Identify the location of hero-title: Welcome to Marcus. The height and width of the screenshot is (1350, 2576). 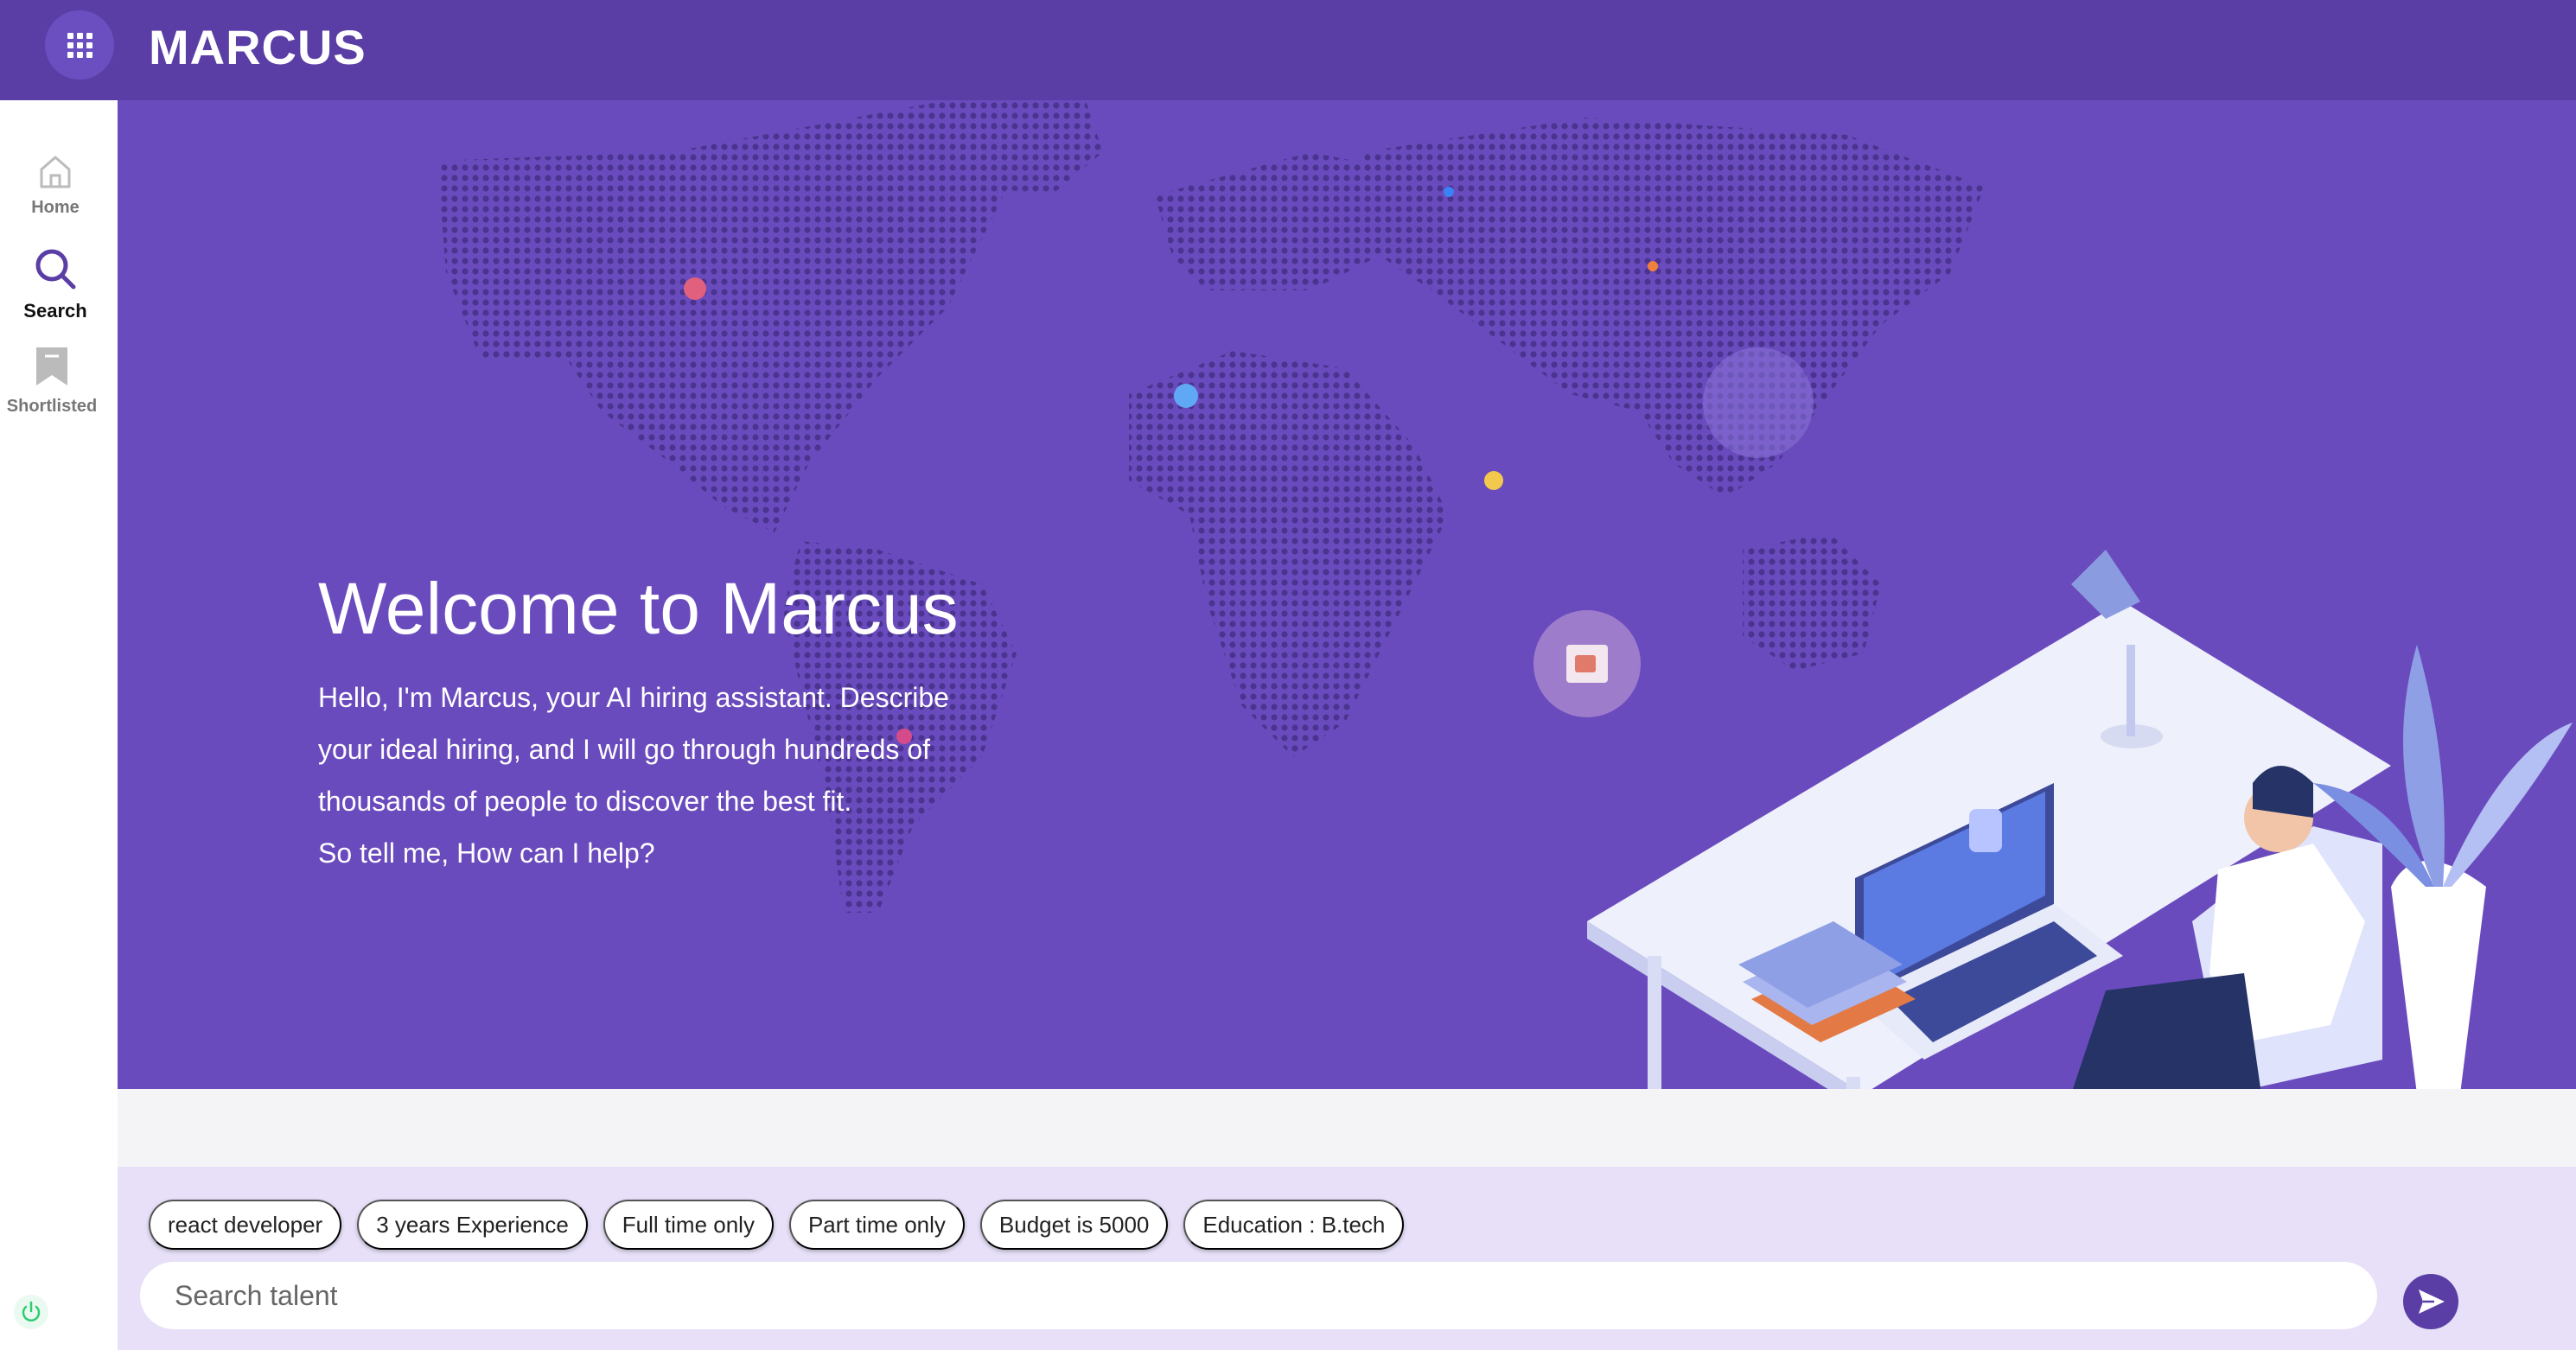
(638, 608).